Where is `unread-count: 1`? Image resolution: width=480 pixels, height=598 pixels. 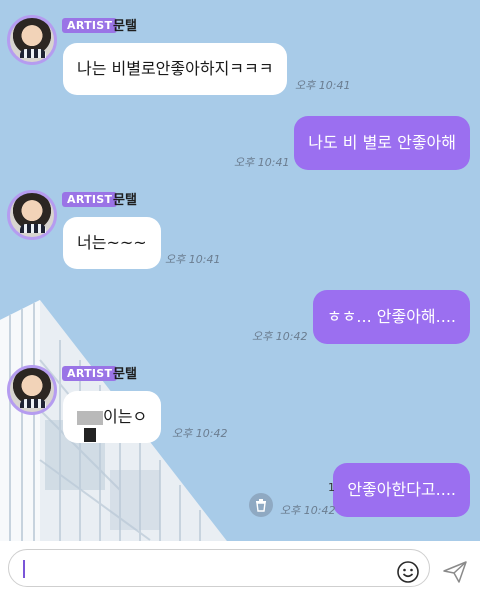
unread-count: 1 is located at coordinates (331, 487).